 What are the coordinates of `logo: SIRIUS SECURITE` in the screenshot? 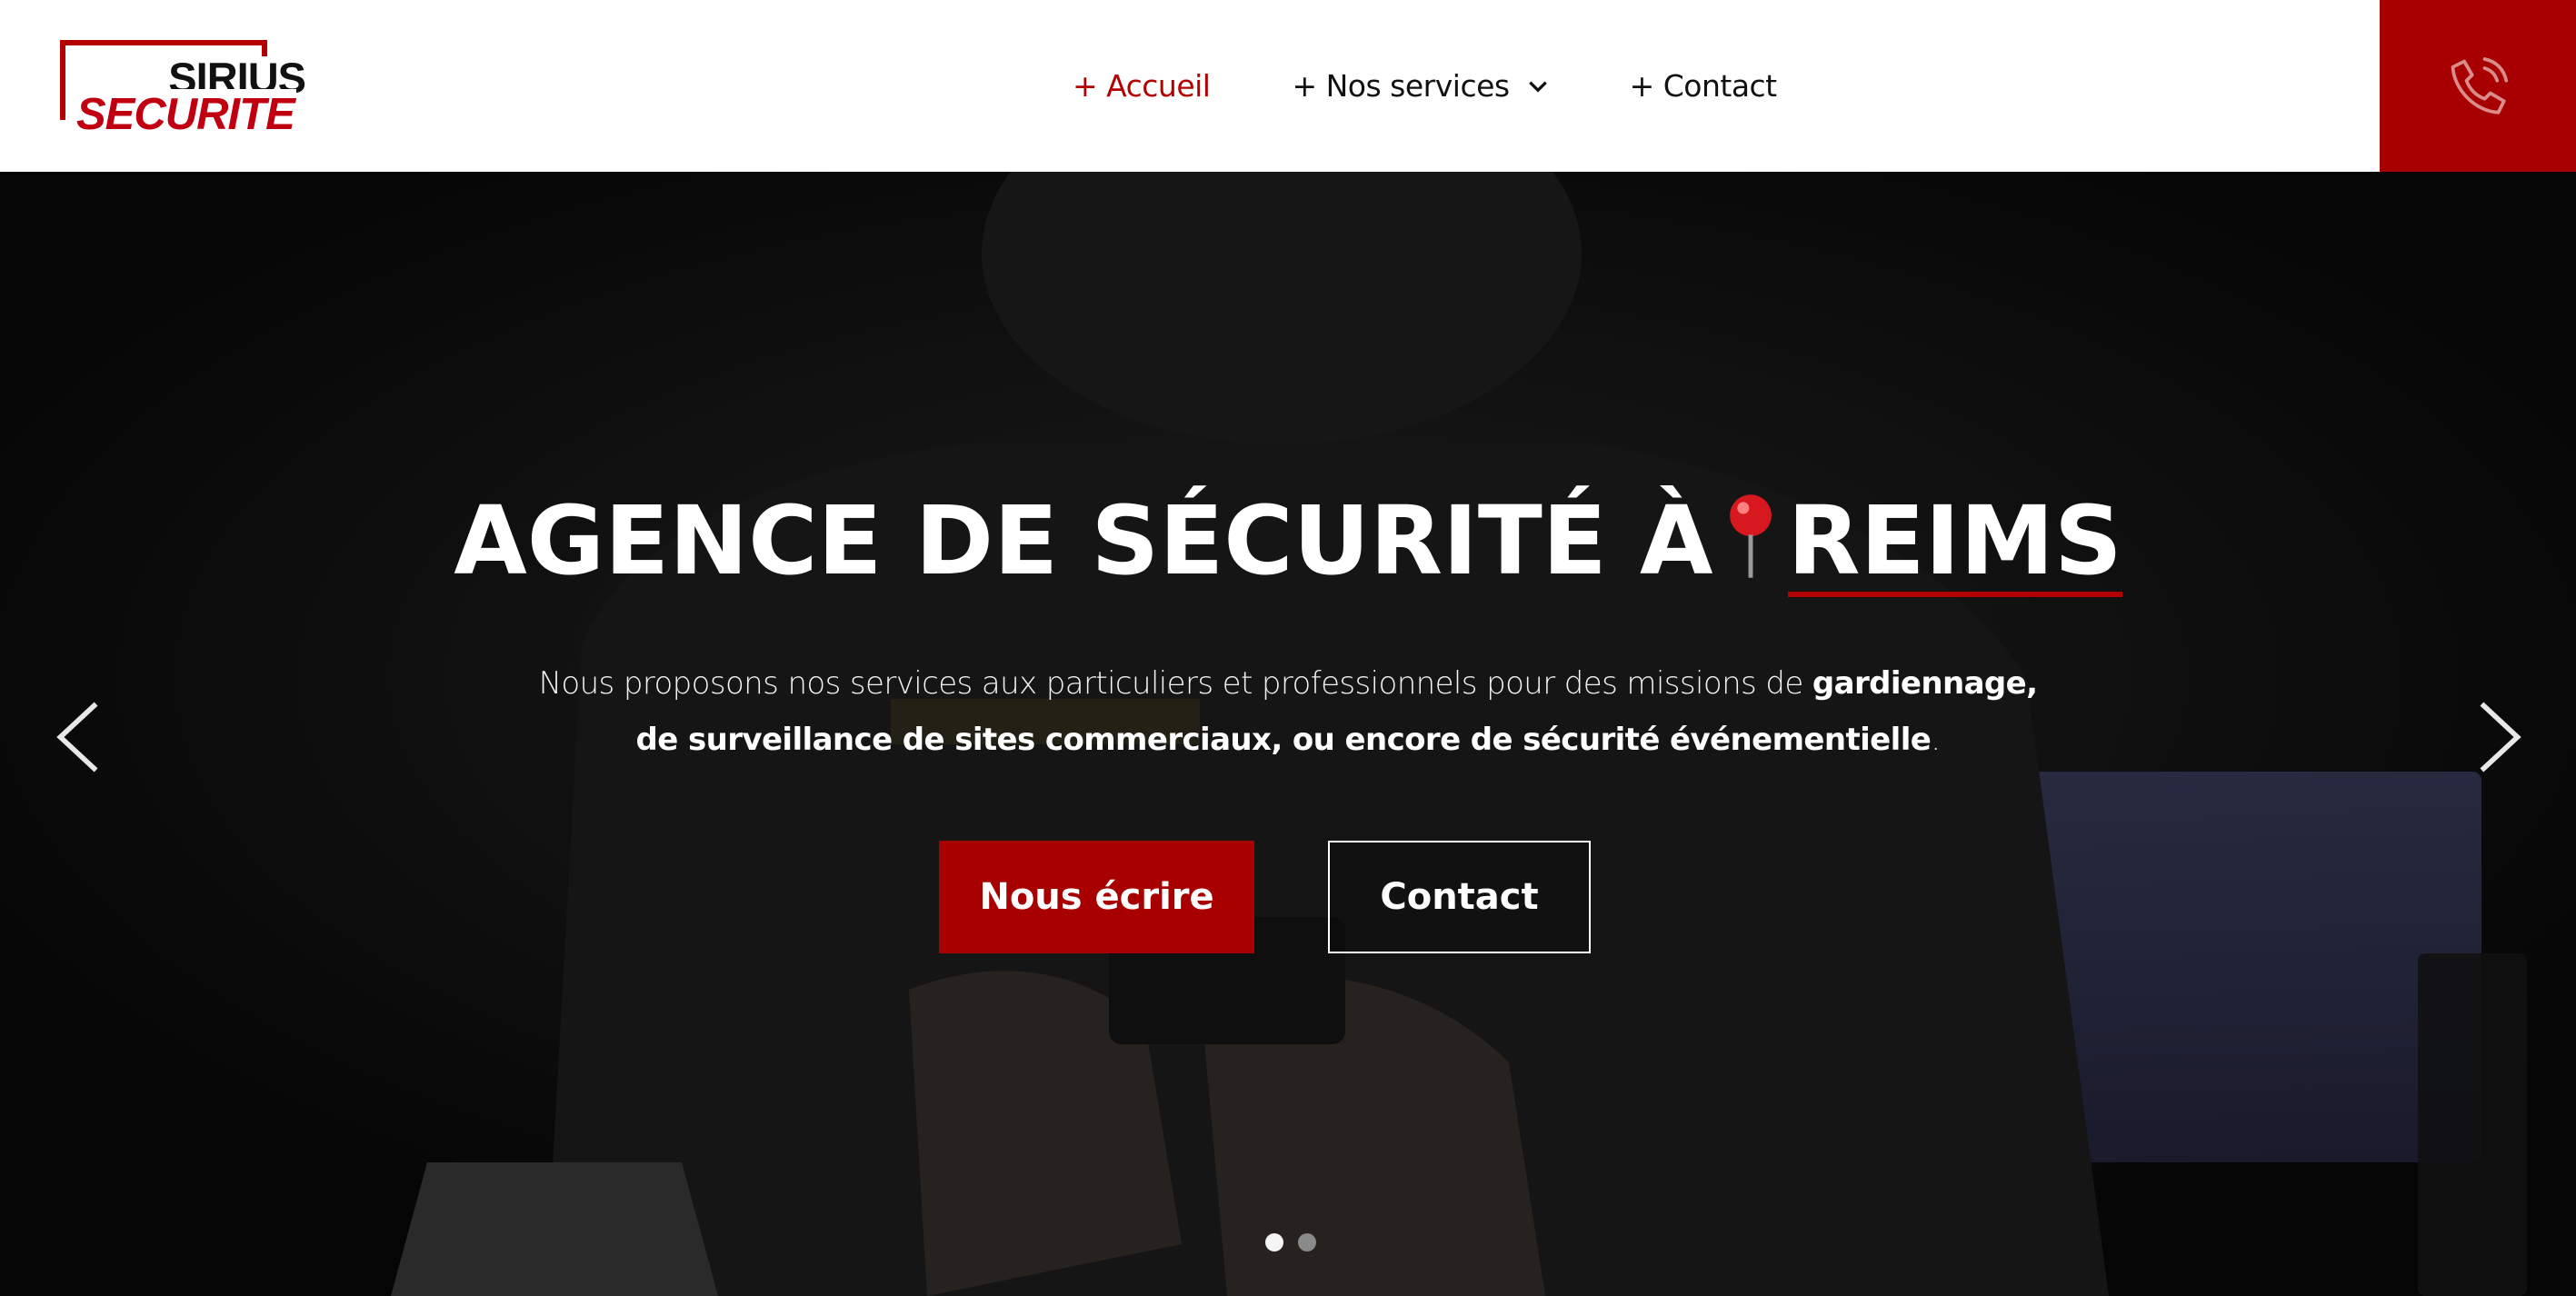 It's located at (183, 90).